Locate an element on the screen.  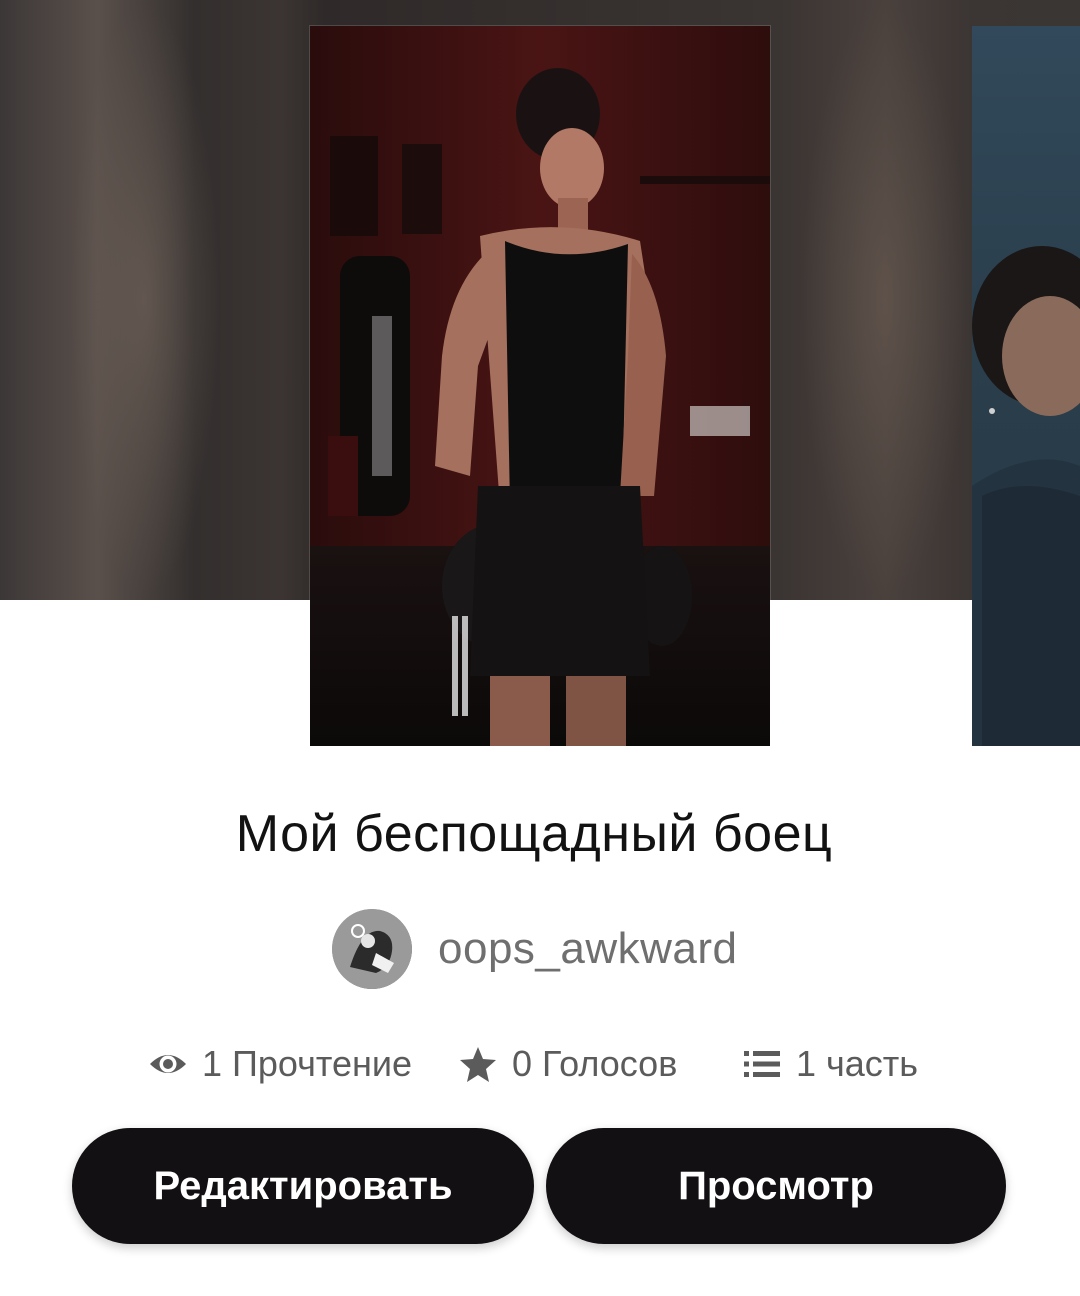
reads-stat: 1 Прочтение is located at coordinates (280, 1064).